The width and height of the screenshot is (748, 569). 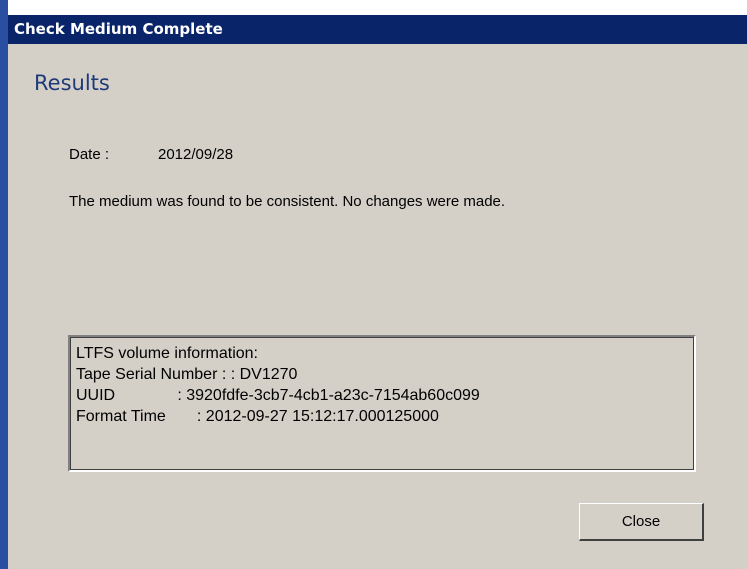 I want to click on date-value: 2012/09/28, so click(x=196, y=154).